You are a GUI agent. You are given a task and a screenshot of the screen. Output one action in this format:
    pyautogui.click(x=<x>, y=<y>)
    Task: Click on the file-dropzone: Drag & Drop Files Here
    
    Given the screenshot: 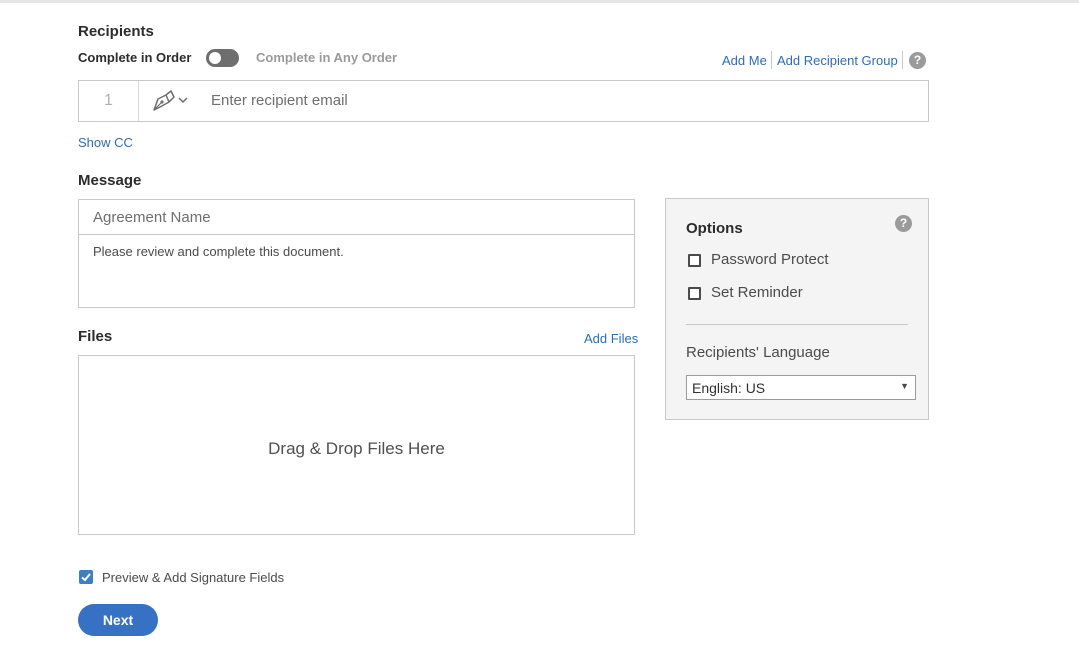 What is the action you would take?
    pyautogui.click(x=356, y=445)
    